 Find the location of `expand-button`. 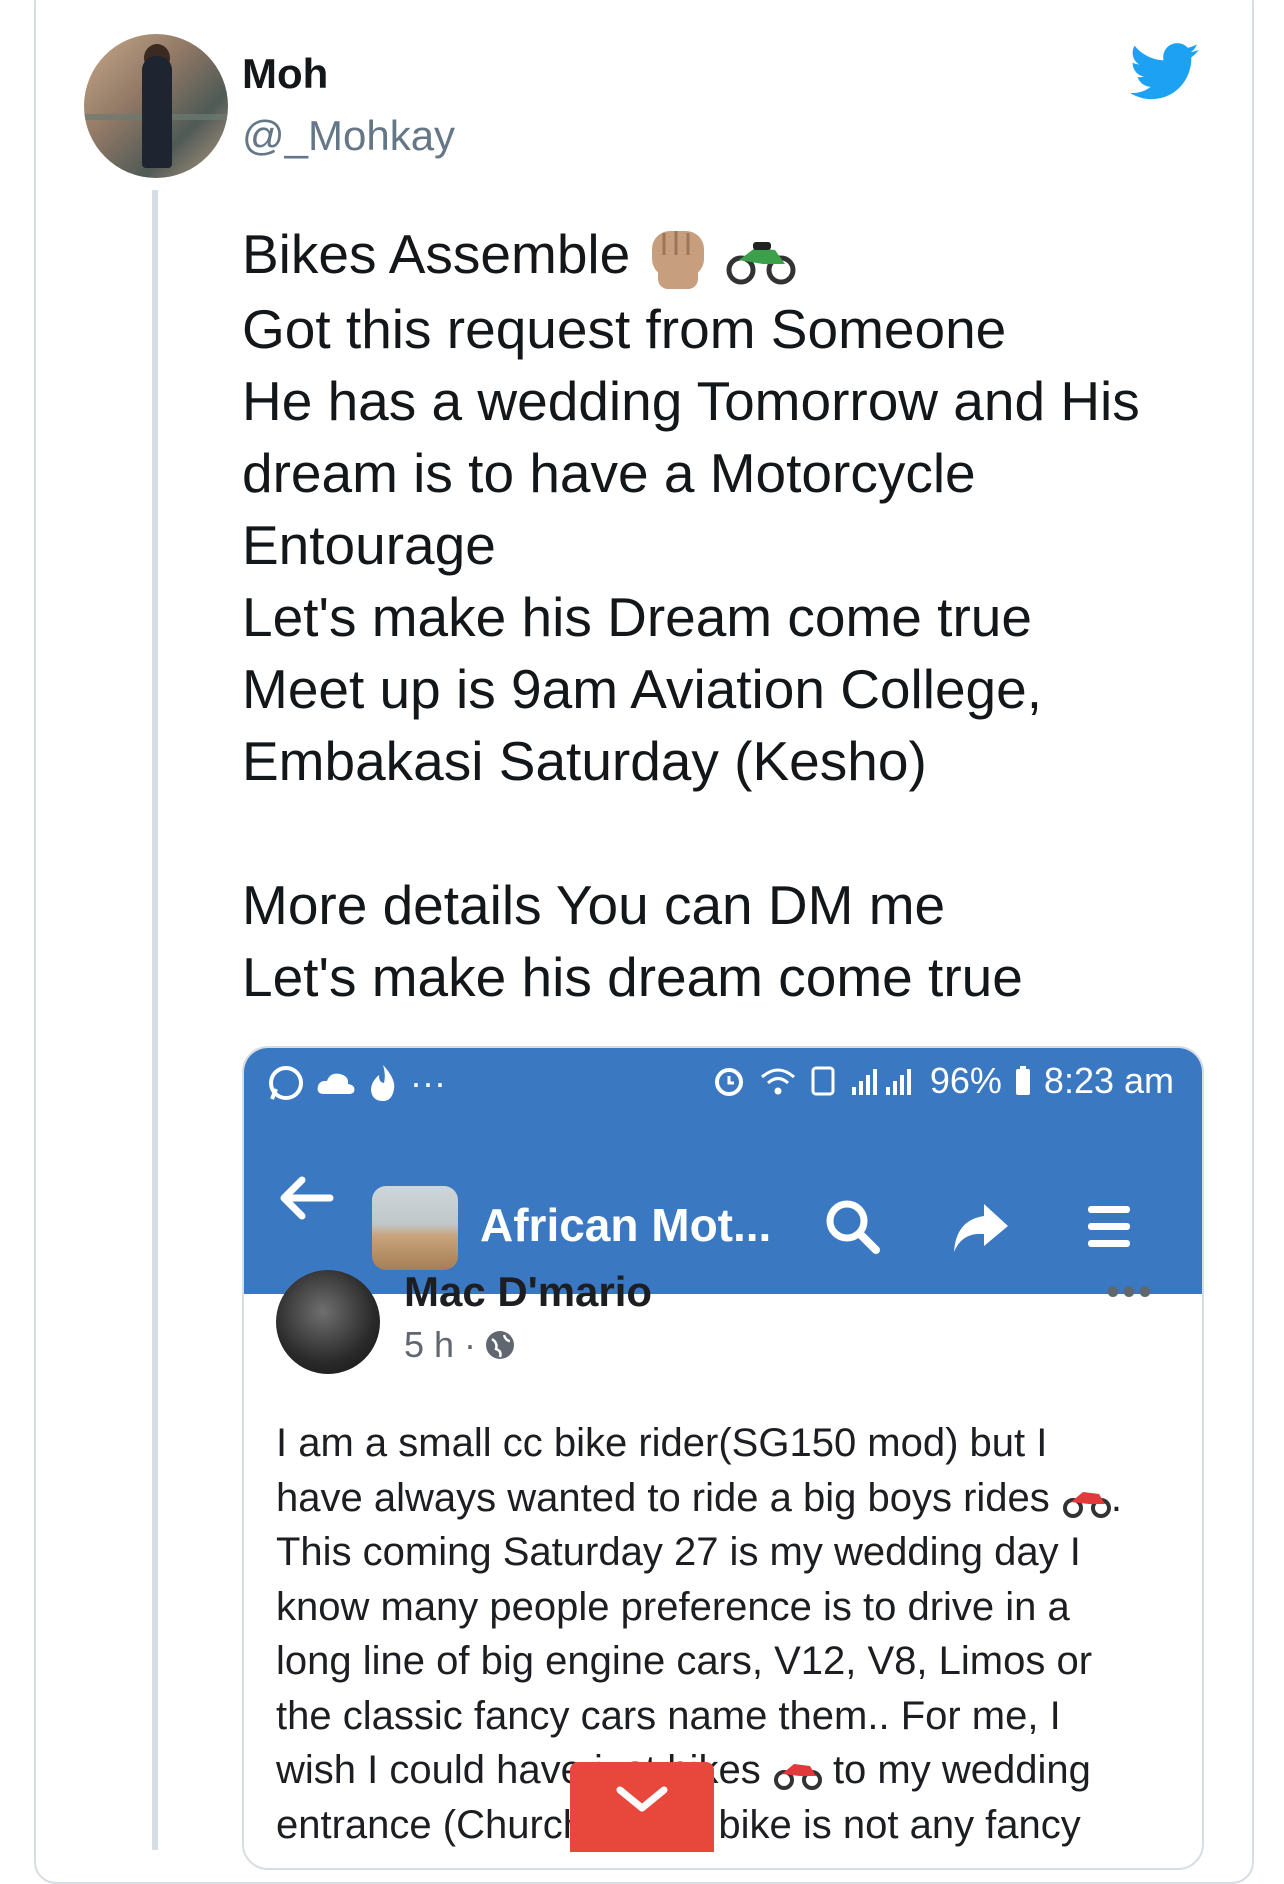

expand-button is located at coordinates (642, 1807).